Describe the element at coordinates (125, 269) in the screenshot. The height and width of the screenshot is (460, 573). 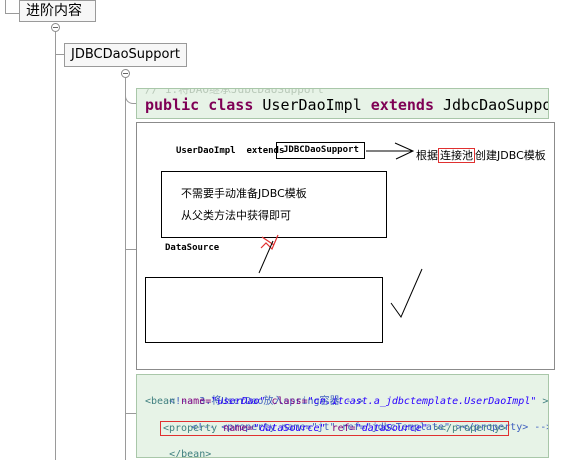
I see `tree-sub-branch-line` at that location.